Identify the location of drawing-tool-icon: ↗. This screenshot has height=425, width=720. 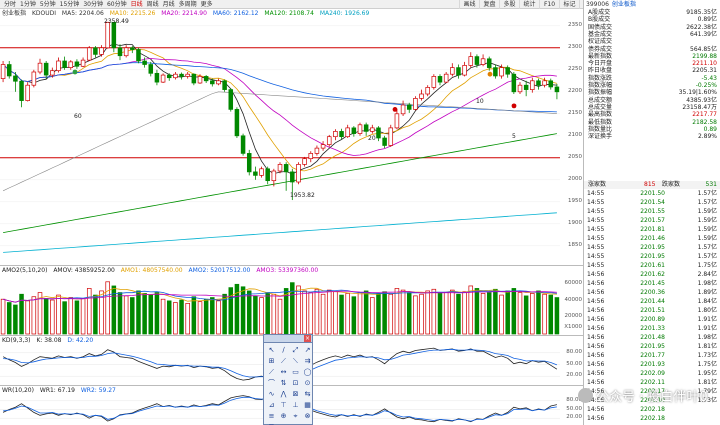
(307, 350).